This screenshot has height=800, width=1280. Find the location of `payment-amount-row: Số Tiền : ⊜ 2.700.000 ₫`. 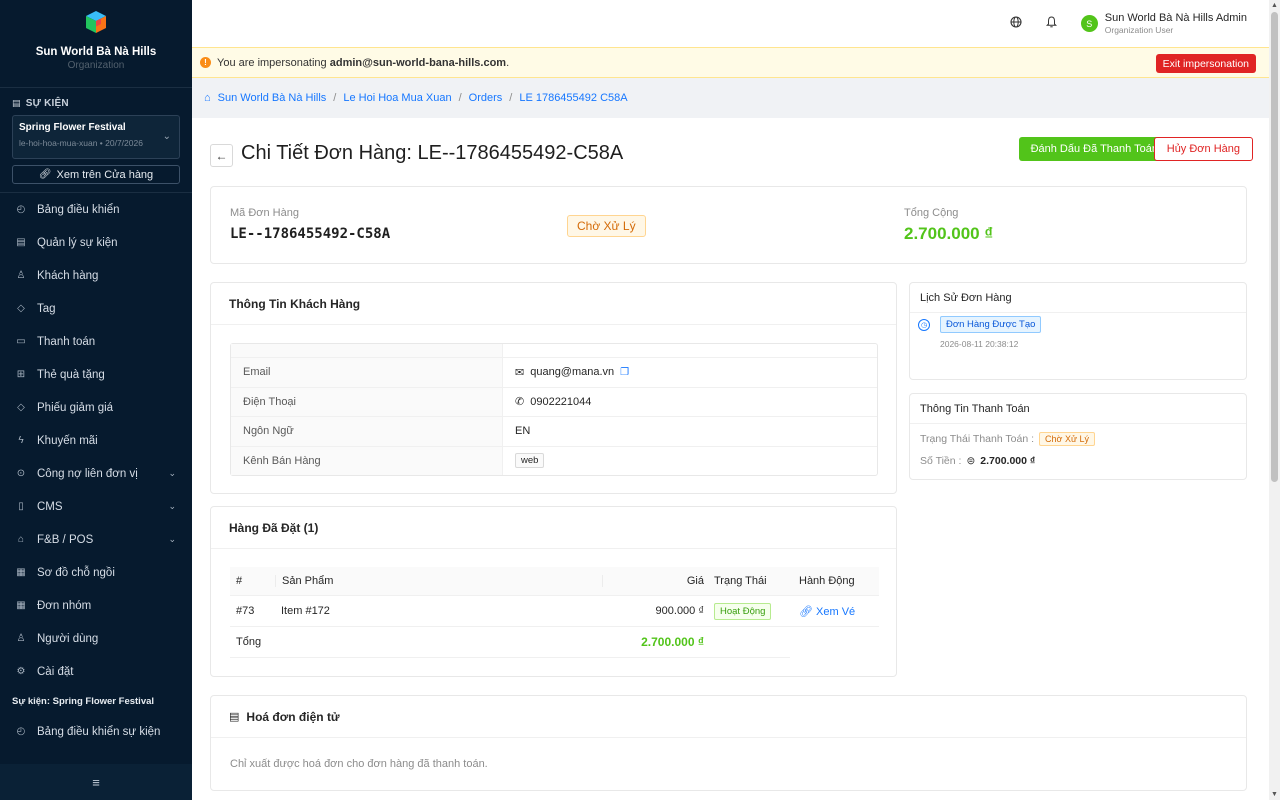

payment-amount-row: Số Tiền : ⊜ 2.700.000 ₫ is located at coordinates (977, 461).